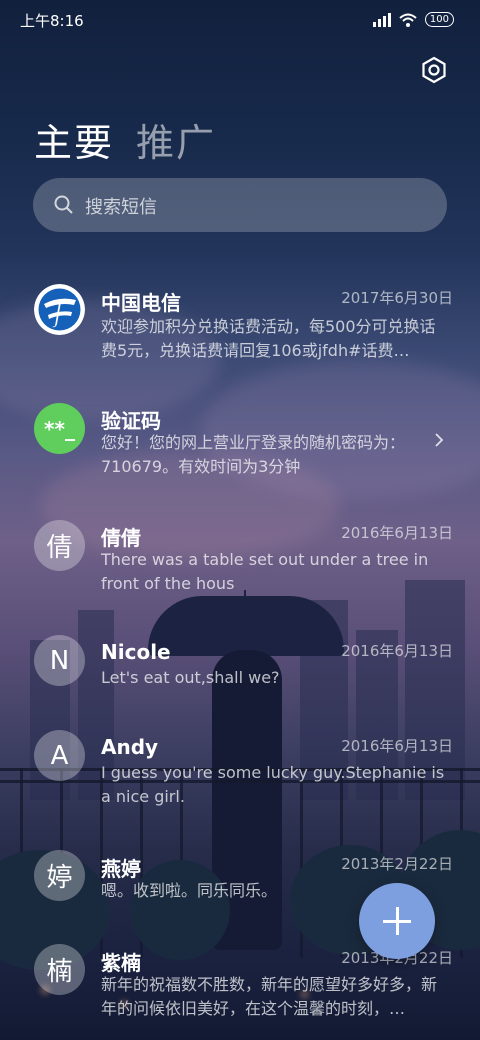 The width and height of the screenshot is (480, 1040). Describe the element at coordinates (52, 21) in the screenshot. I see `status-time: 上午8:16` at that location.